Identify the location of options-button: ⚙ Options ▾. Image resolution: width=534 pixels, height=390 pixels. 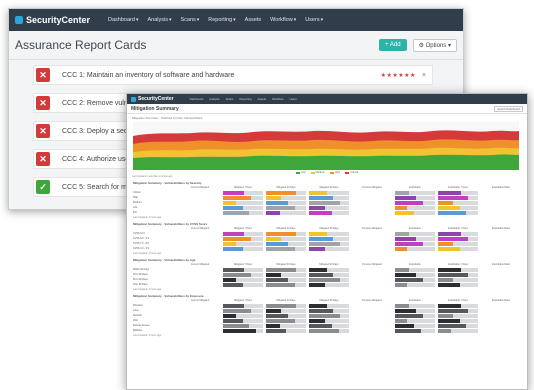
(434, 45).